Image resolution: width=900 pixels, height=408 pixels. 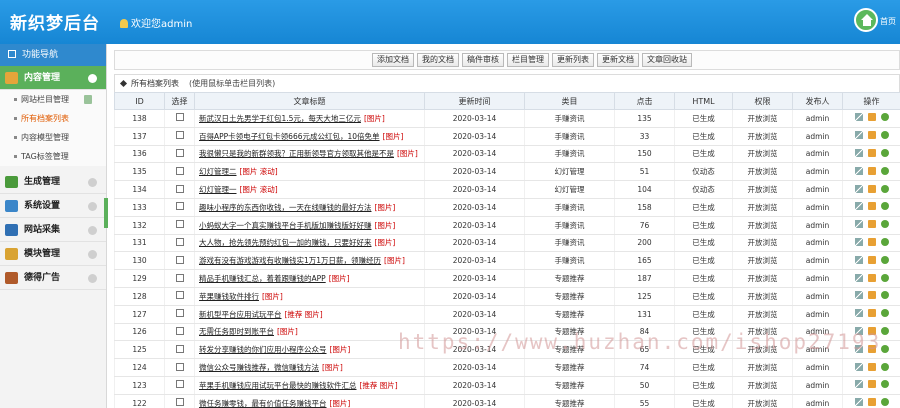 What do you see at coordinates (290, 260) in the screenshot?
I see `article-title-link: 游戏有没有游戏游戏有收赚钱实1万1万日薪，领赚经历` at bounding box center [290, 260].